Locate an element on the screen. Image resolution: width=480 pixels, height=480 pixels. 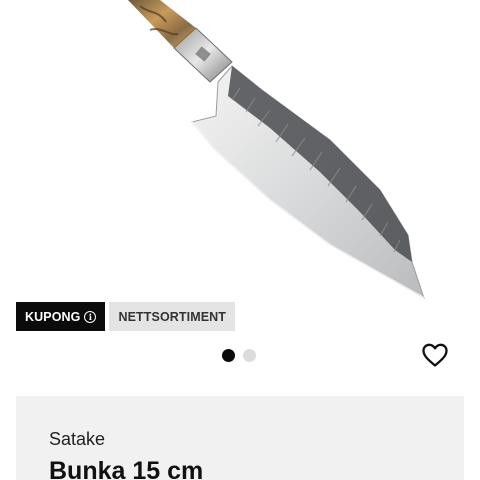
info-icon: i is located at coordinates (90, 316).